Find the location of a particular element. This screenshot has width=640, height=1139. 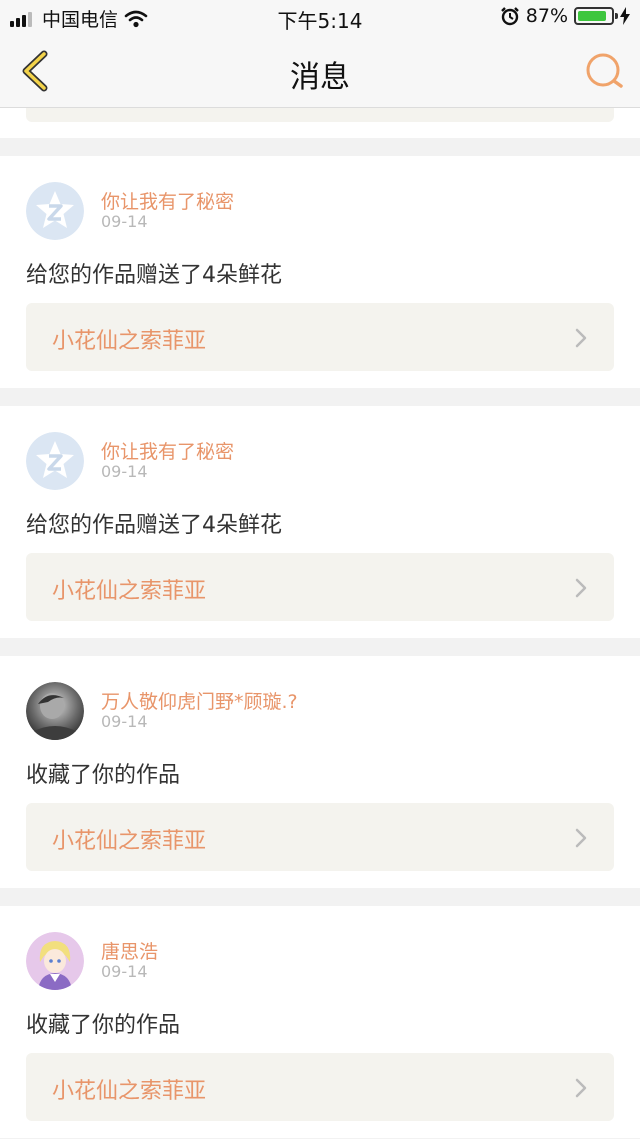

battery-percent: 87% is located at coordinates (546, 16).